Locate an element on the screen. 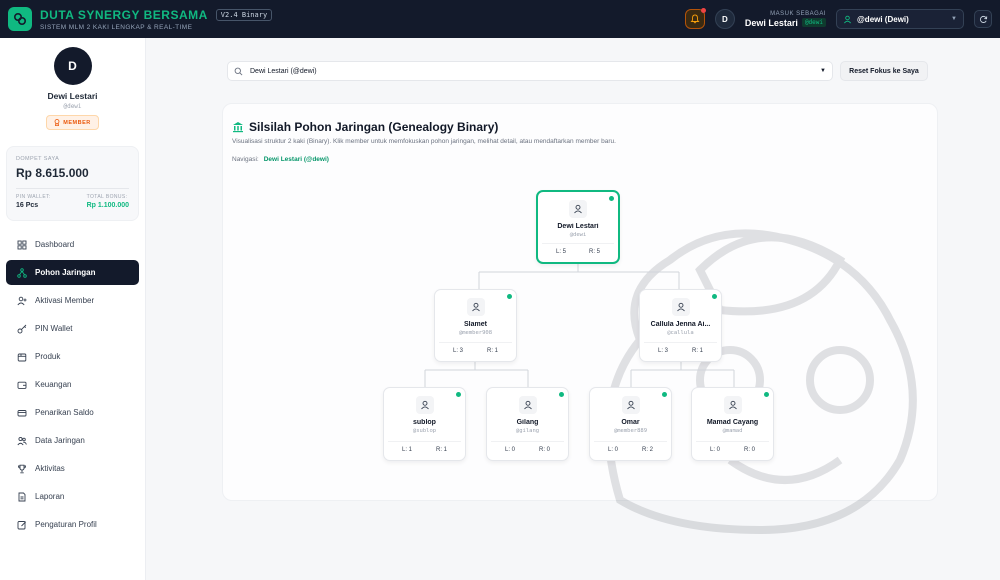  tree-node-right-left: Omar @member889 L: 0 R: 2 is located at coordinates (630, 424).